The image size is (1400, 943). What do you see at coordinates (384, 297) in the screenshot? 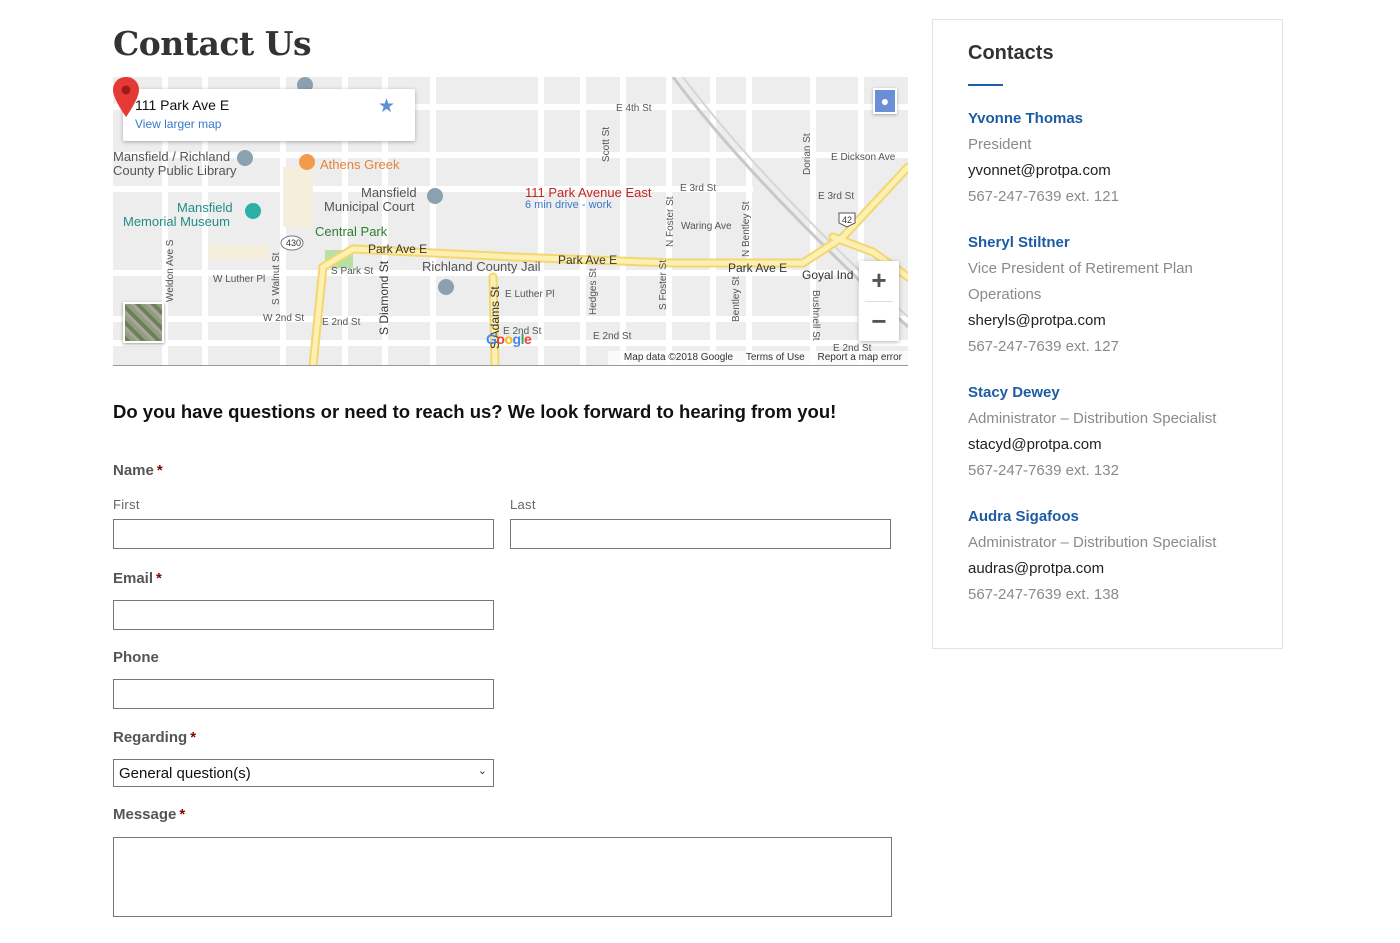
I see `map-label-s-diamond: S Diamond St` at bounding box center [384, 297].